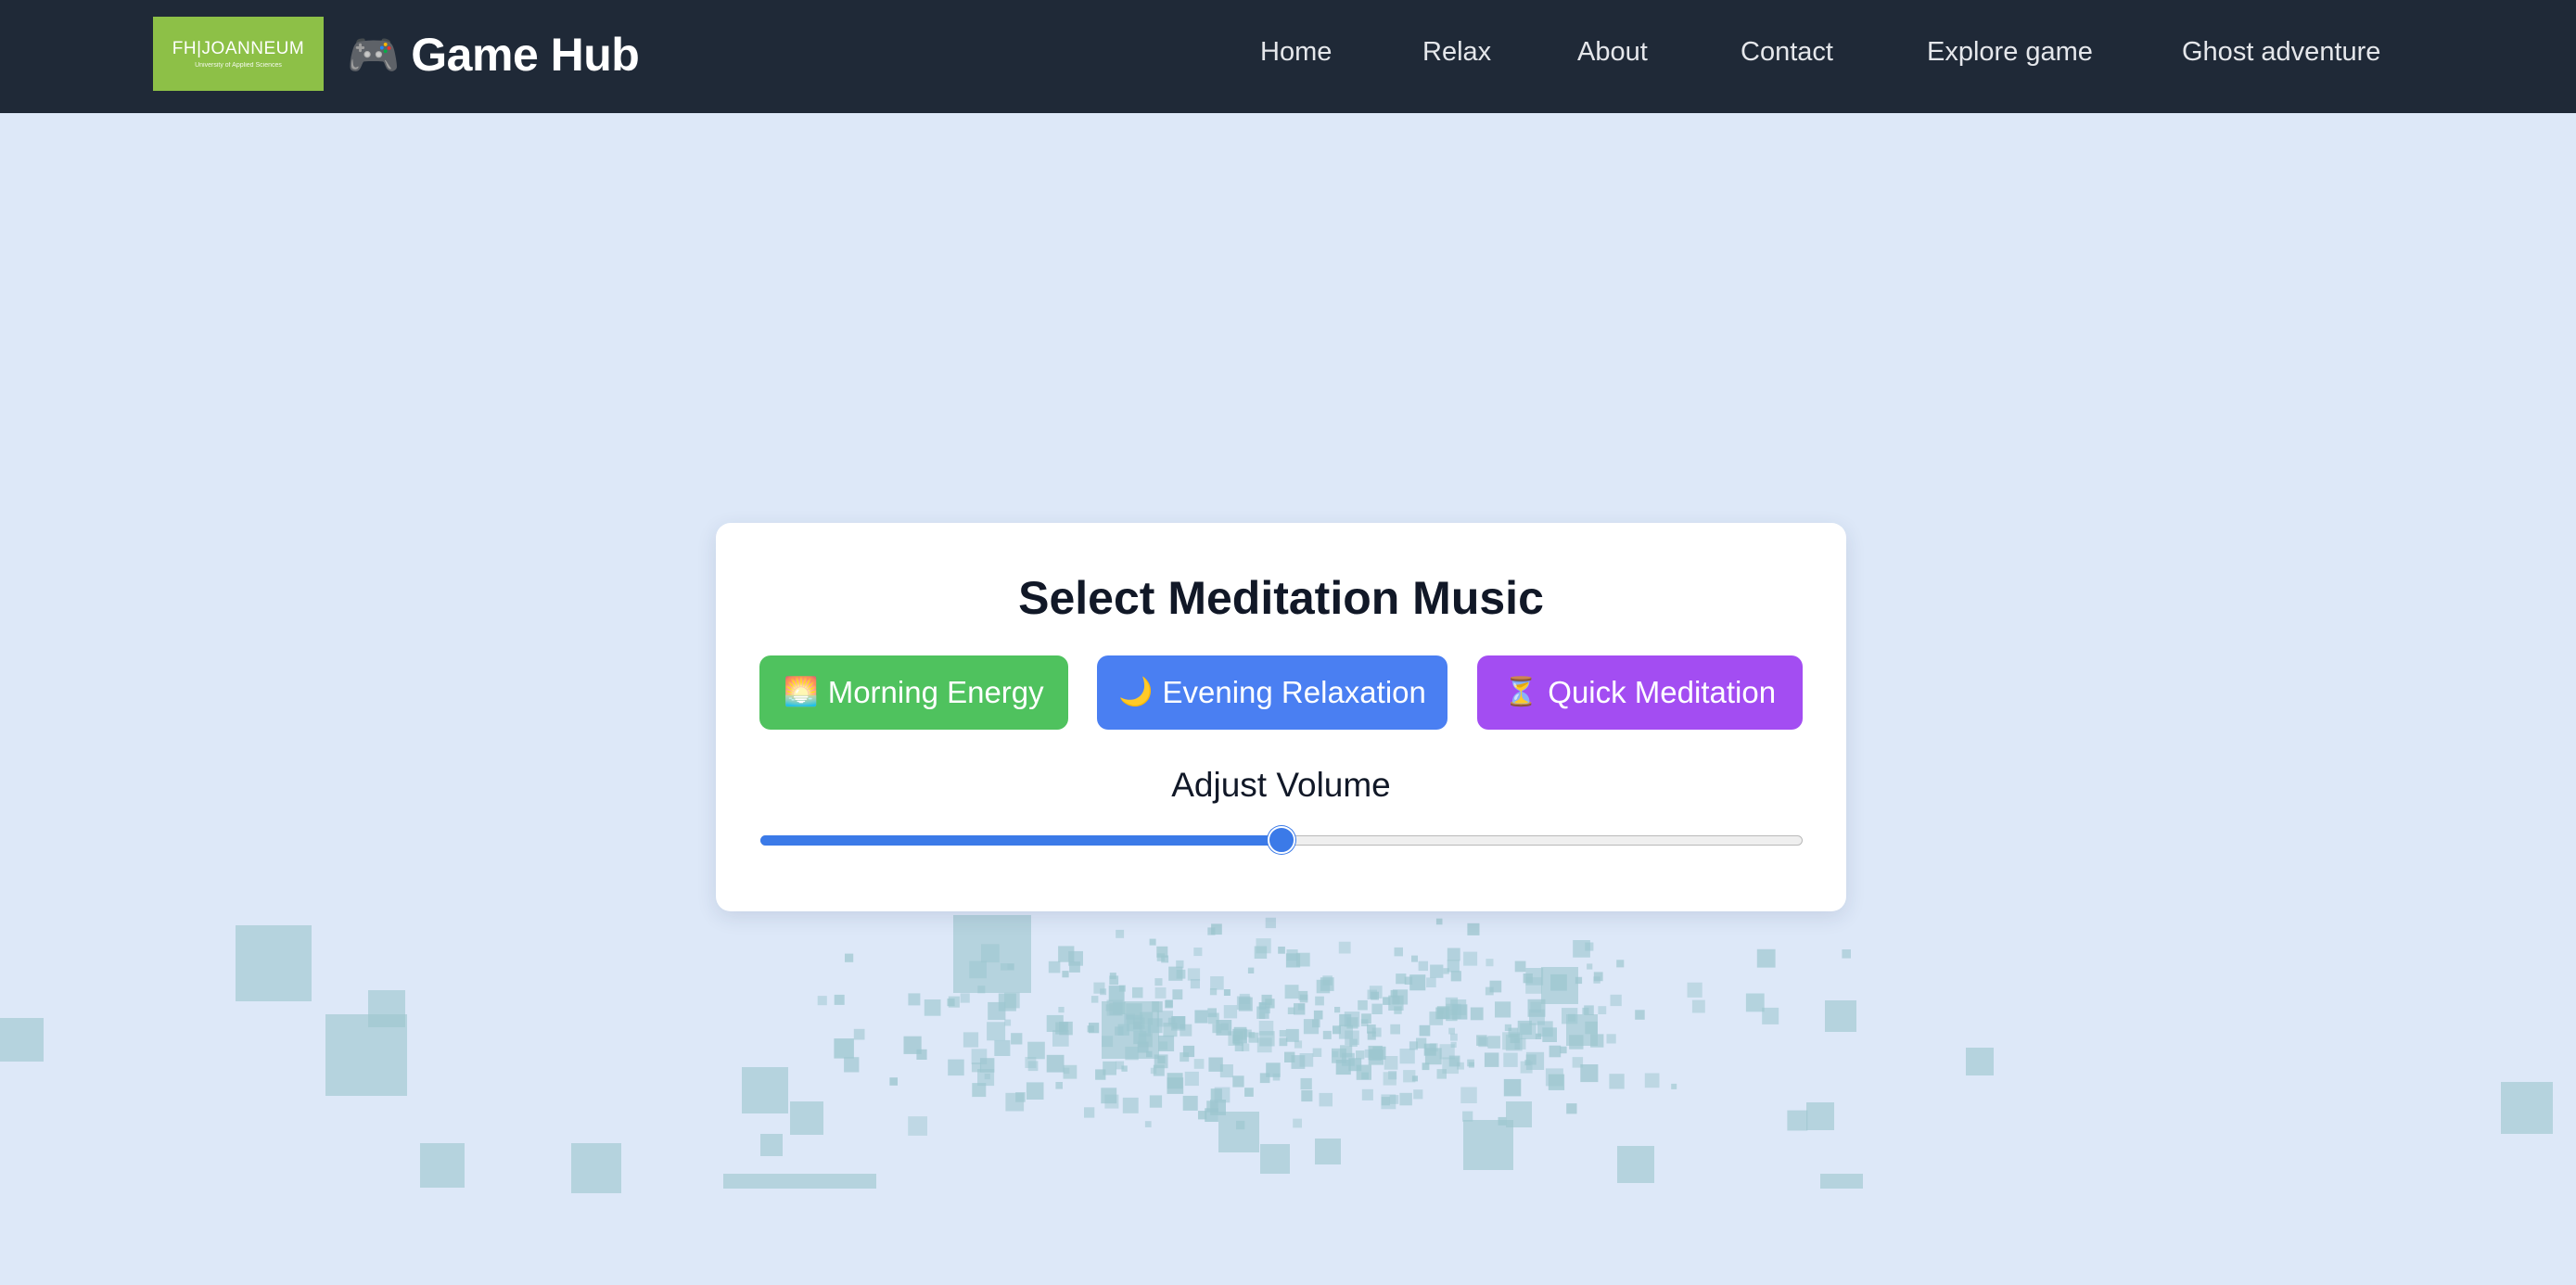 Image resolution: width=2576 pixels, height=1285 pixels. What do you see at coordinates (2281, 52) in the screenshot?
I see `nav-link-ghost-adventure: Ghost adventure` at bounding box center [2281, 52].